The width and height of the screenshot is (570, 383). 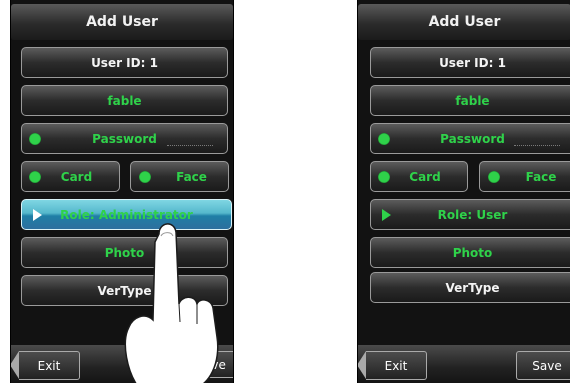 I want to click on save-label: Save, so click(x=547, y=365).